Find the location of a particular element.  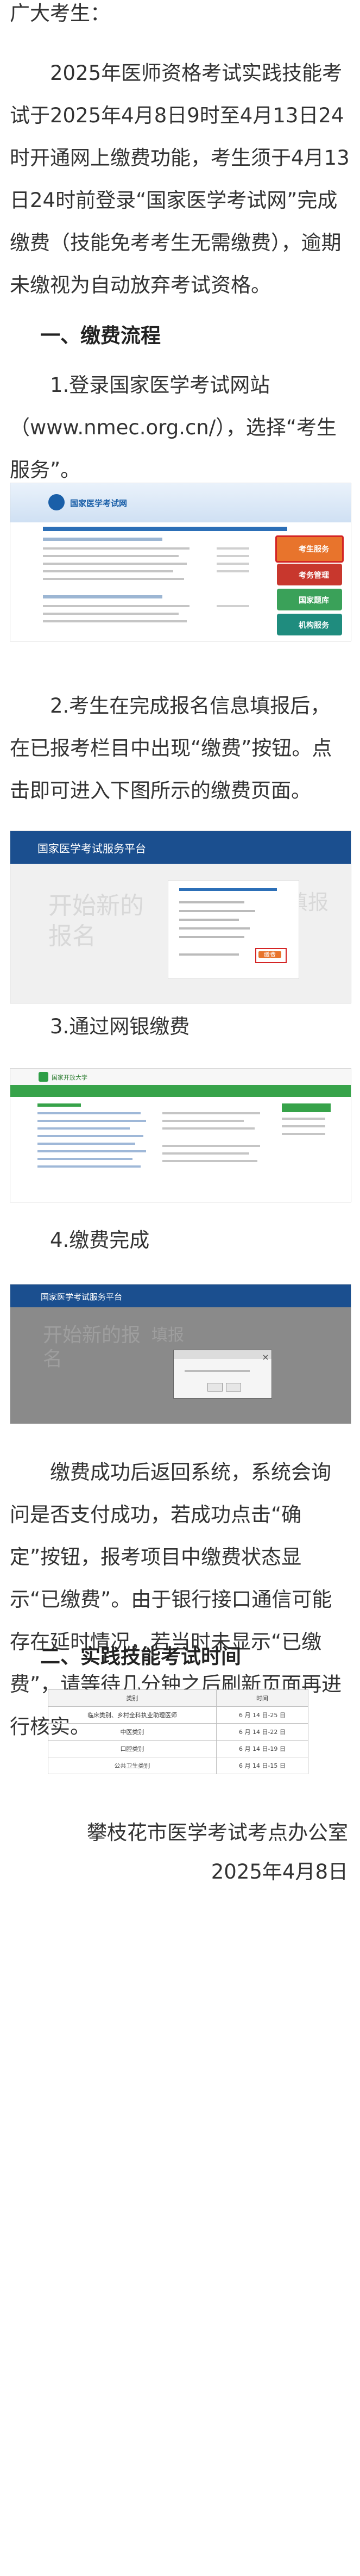

bank-logo-icon is located at coordinates (43, 1077).